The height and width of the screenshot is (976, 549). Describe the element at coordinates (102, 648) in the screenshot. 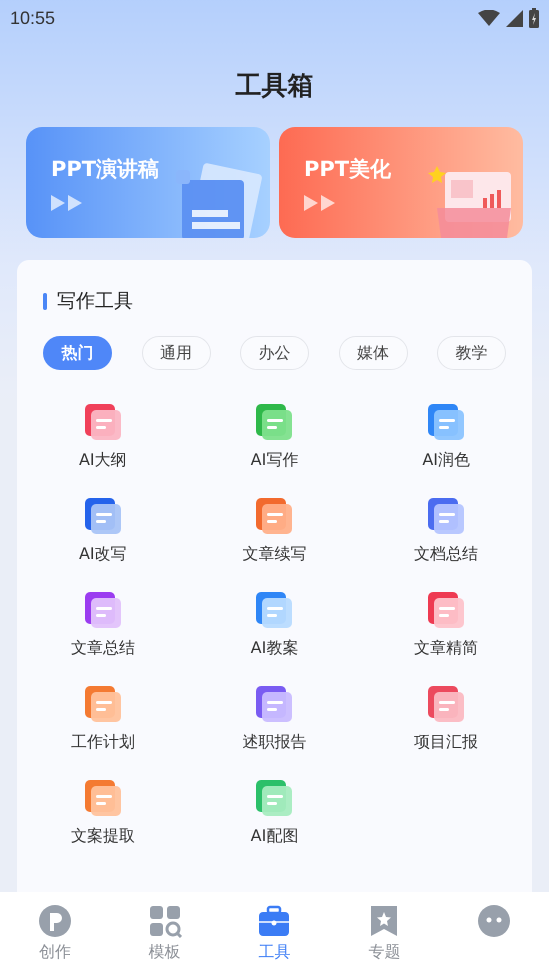

I see `tool-label: 文章总结` at that location.